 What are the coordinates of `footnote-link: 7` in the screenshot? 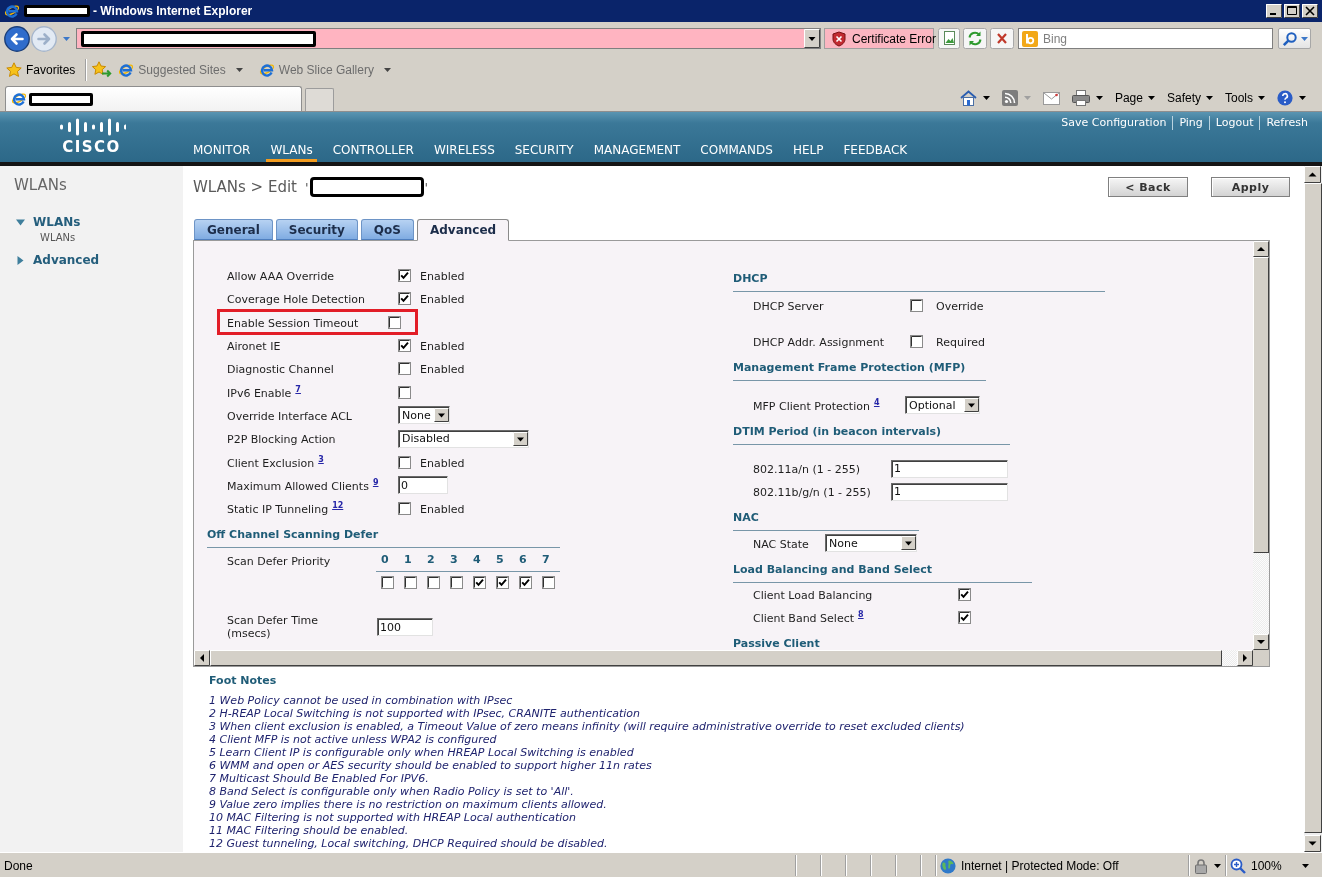 It's located at (298, 389).